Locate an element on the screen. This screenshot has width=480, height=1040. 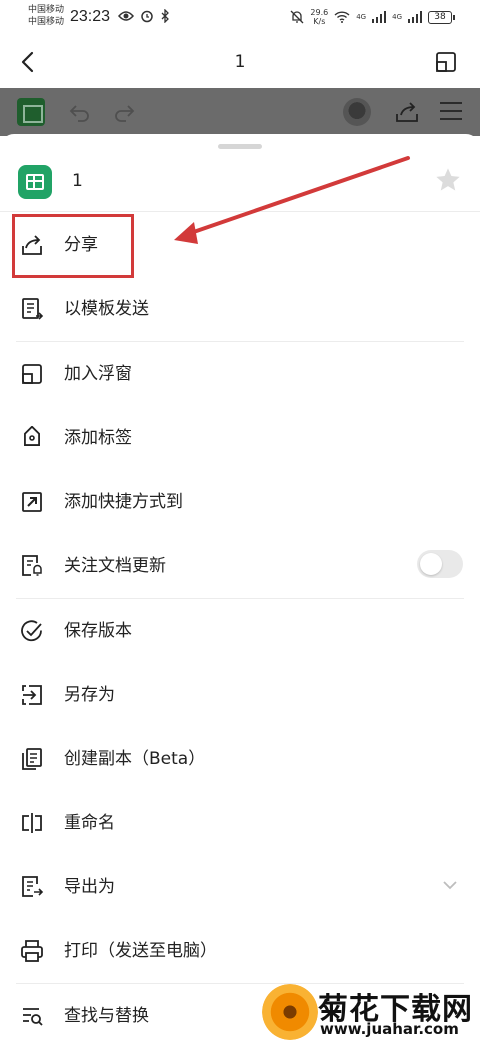
copy-icon is located at coordinates (32, 759).